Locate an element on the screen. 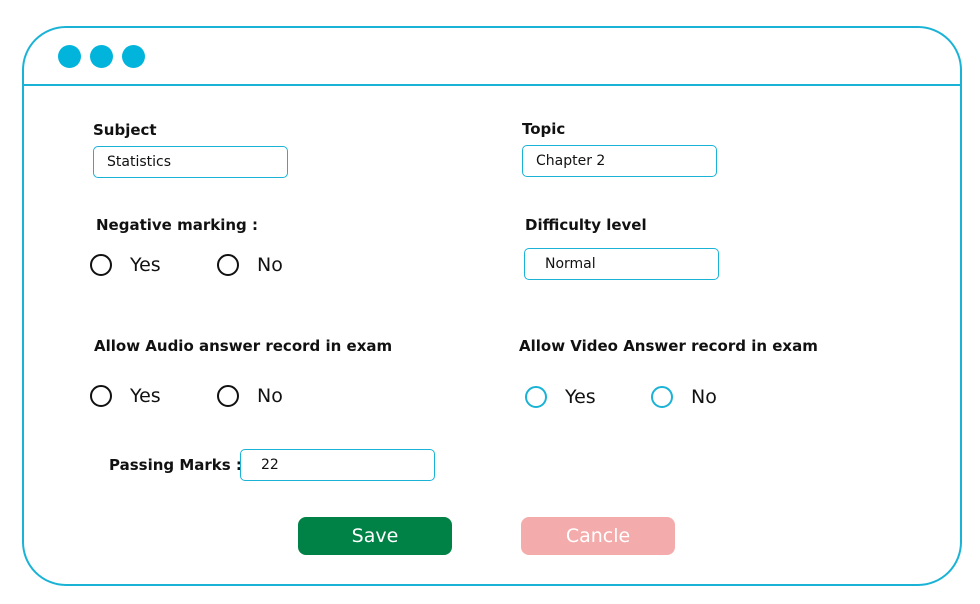 Image resolution: width=980 pixels, height=604 pixels. difficulty-input is located at coordinates (621, 264).